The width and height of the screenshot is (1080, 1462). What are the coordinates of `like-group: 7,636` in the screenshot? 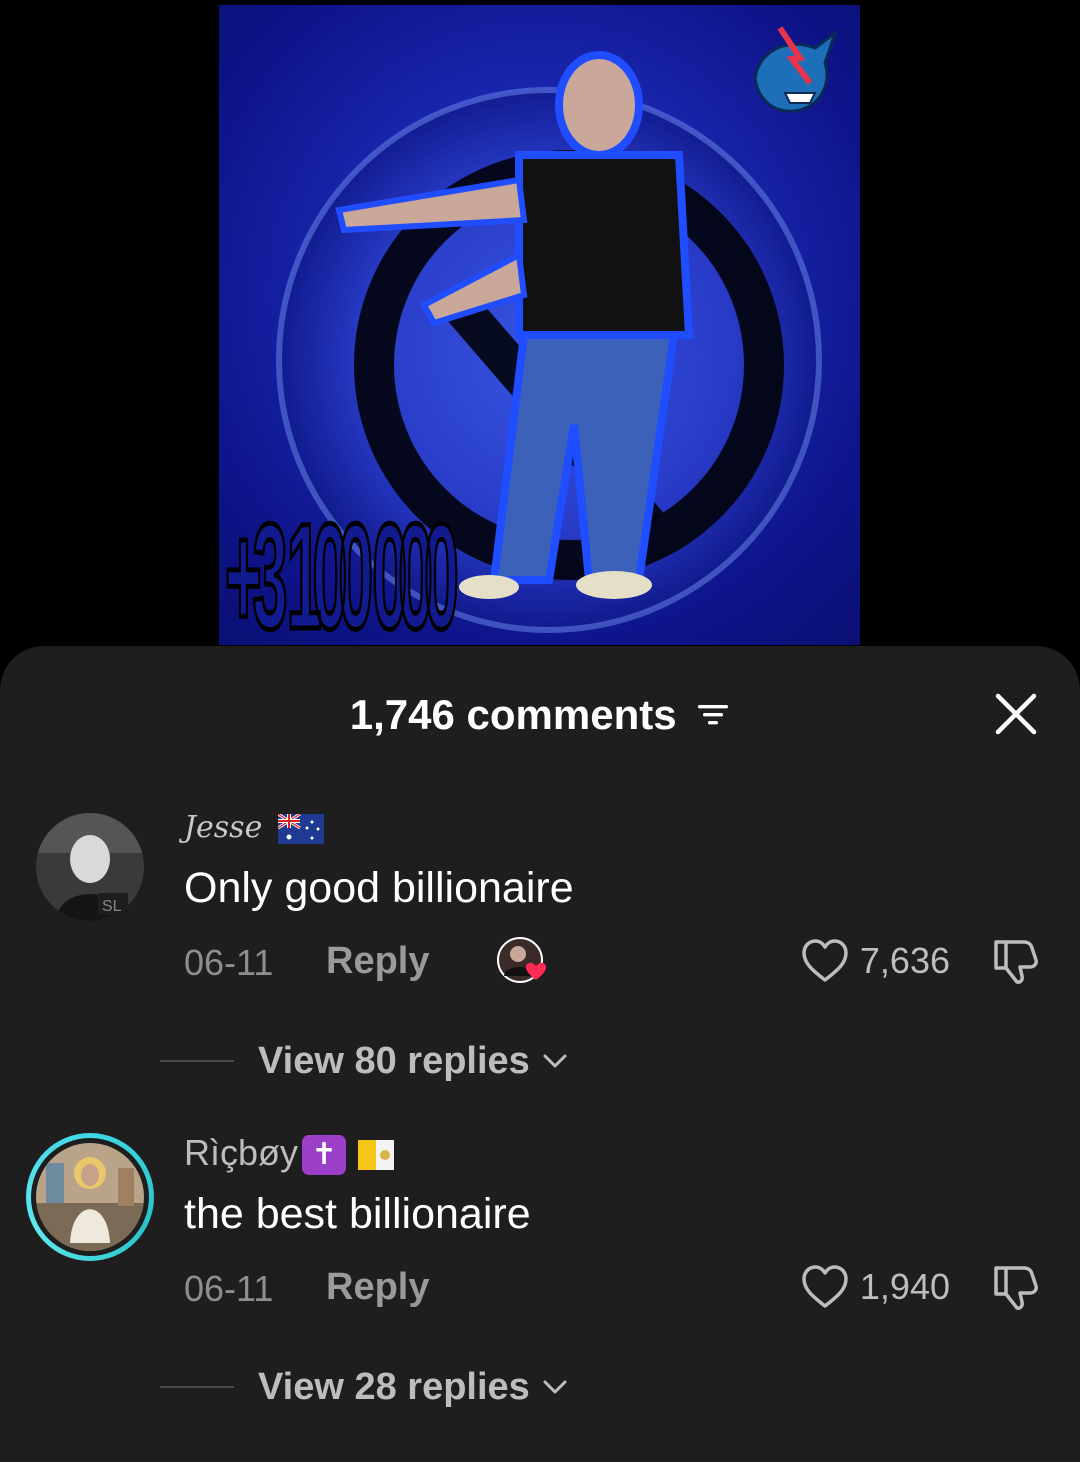 It's located at (875, 961).